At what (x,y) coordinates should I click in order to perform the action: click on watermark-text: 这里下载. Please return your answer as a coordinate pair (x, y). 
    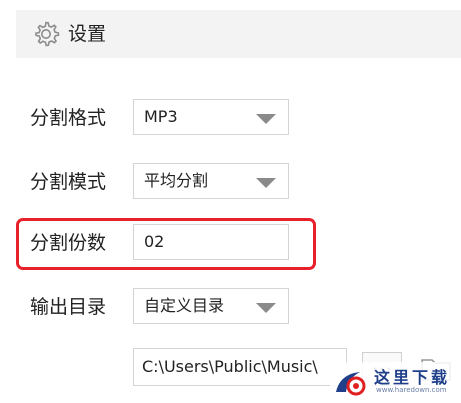
    Looking at the image, I should click on (412, 377).